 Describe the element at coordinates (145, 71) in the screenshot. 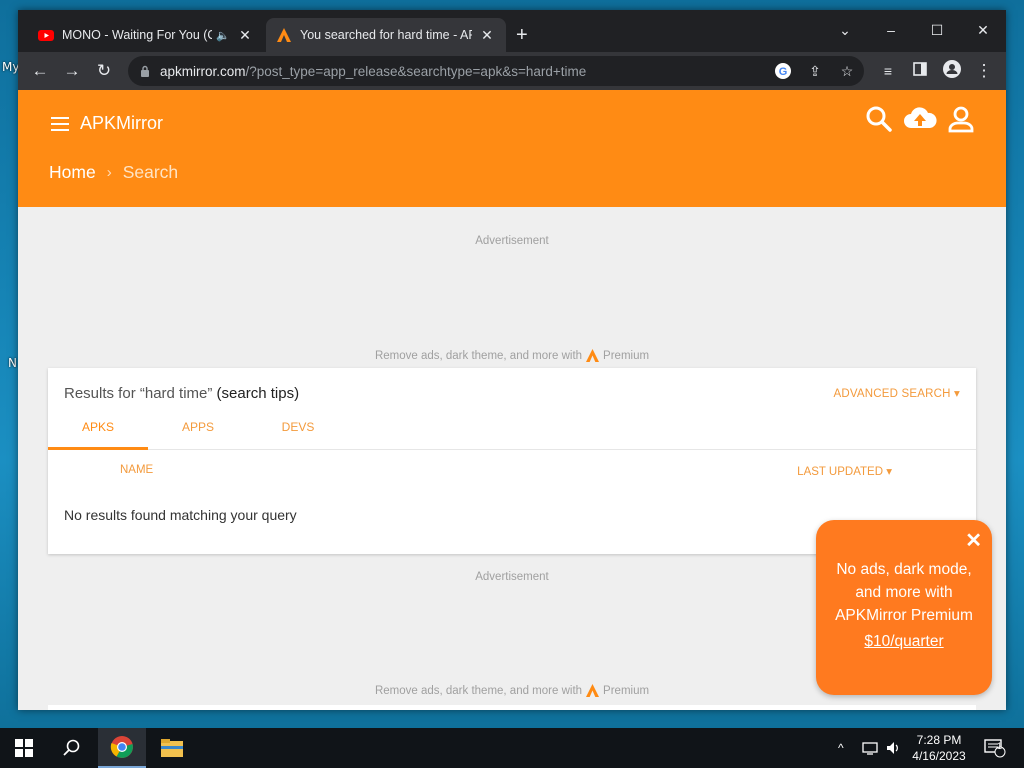

I see `lock-icon` at that location.